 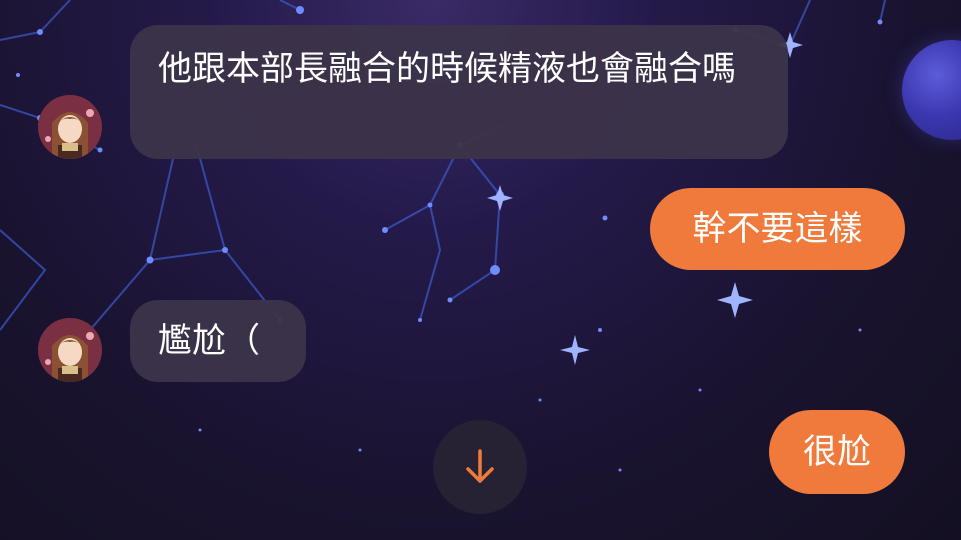 I want to click on arrow-down-icon, so click(x=480, y=466).